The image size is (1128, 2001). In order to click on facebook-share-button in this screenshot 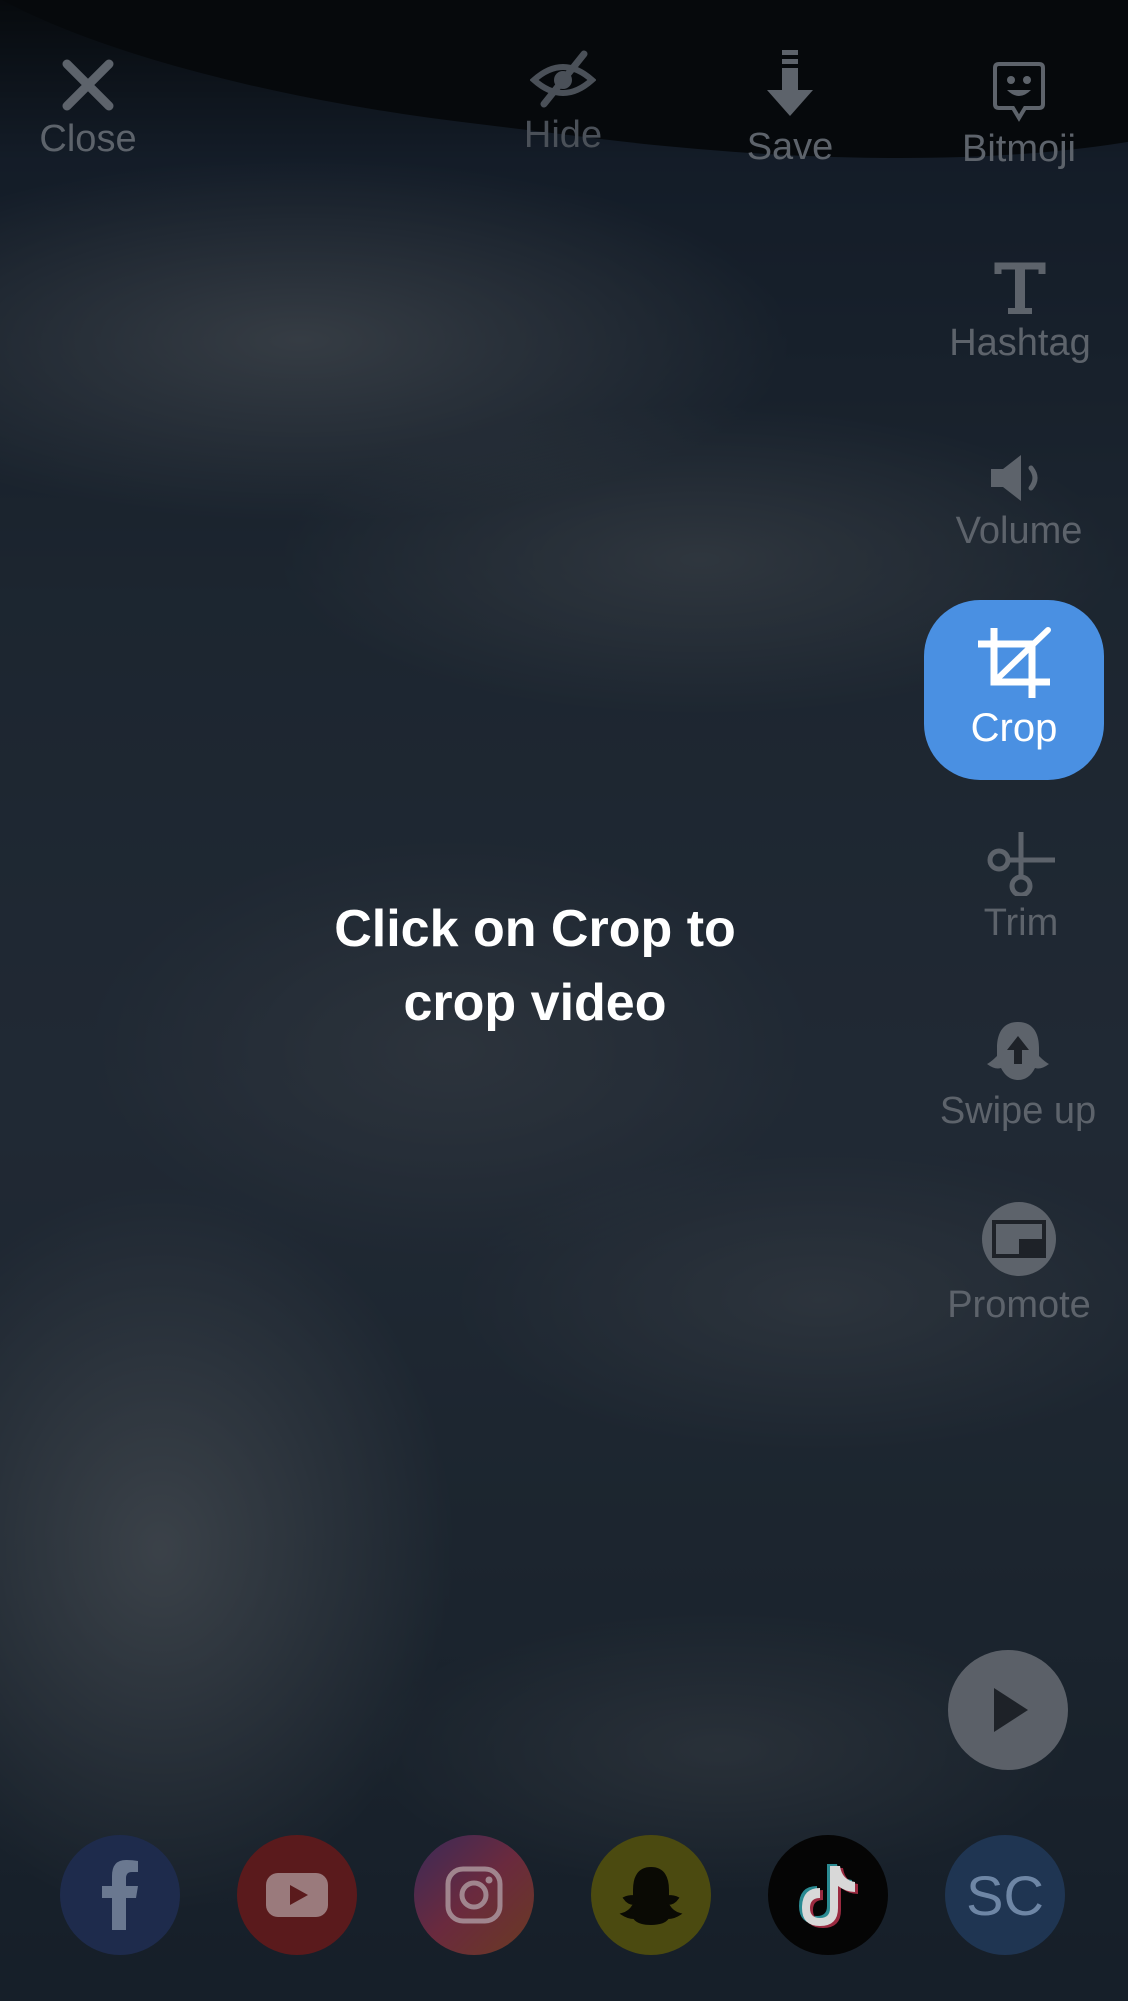, I will do `click(120, 1895)`.